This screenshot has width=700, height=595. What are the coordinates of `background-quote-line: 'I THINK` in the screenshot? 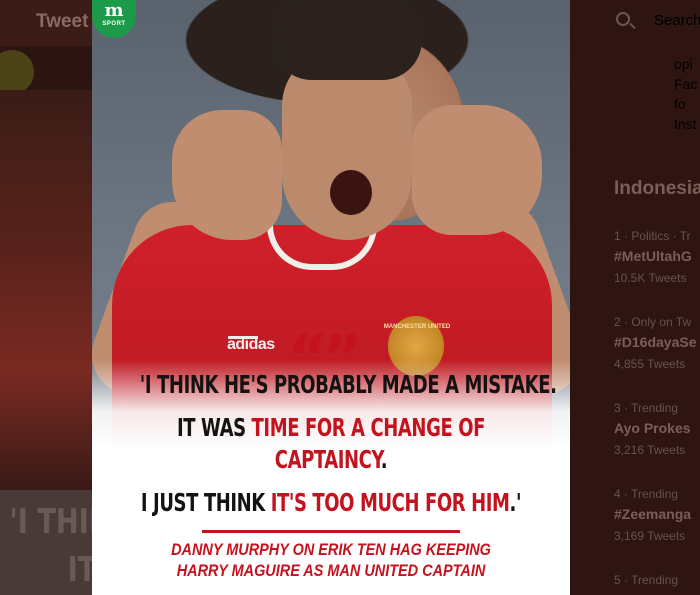 It's located at (50, 522).